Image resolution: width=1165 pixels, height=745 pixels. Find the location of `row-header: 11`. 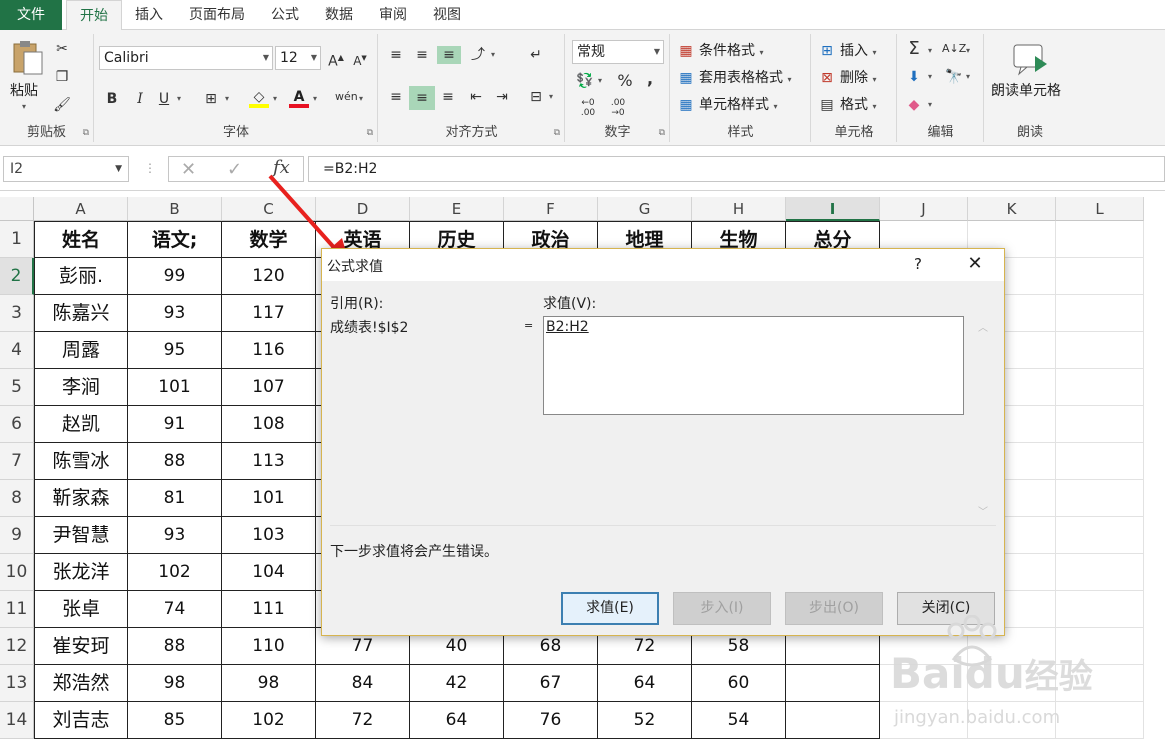

row-header: 11 is located at coordinates (17, 609).